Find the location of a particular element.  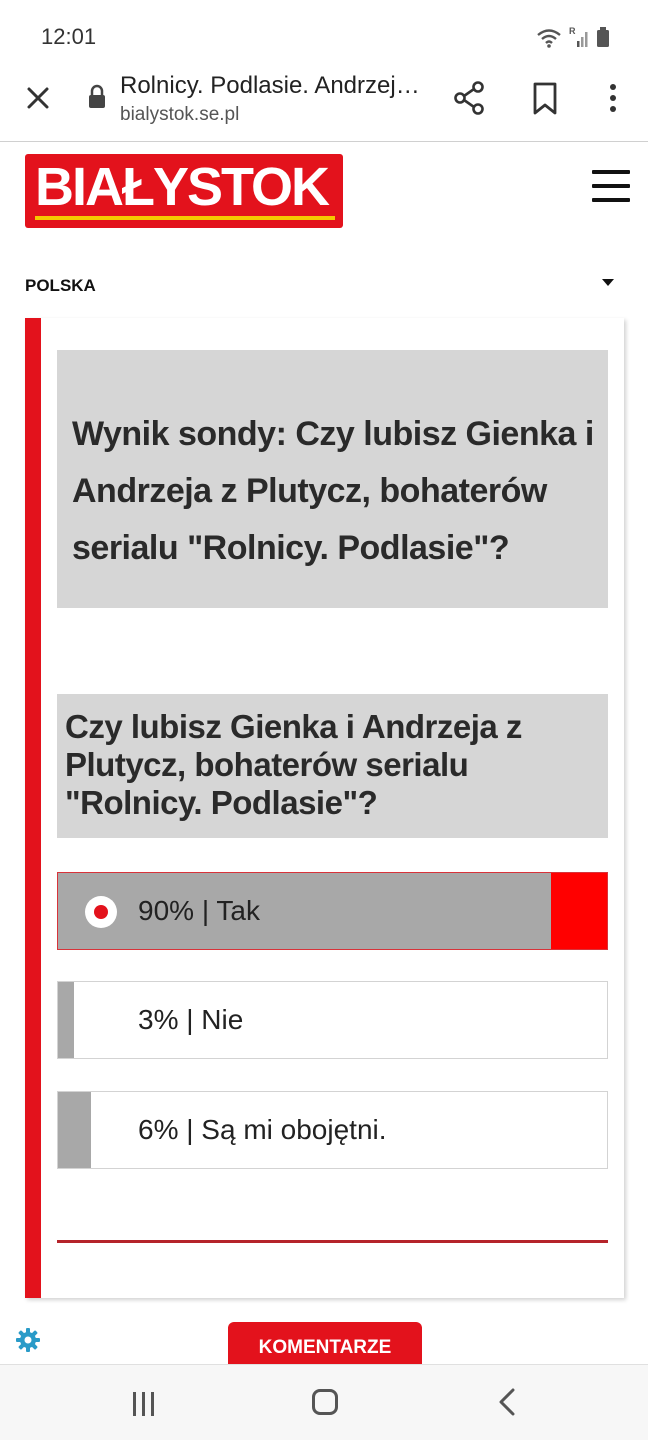

svg-text: R is located at coordinates (572, 31).